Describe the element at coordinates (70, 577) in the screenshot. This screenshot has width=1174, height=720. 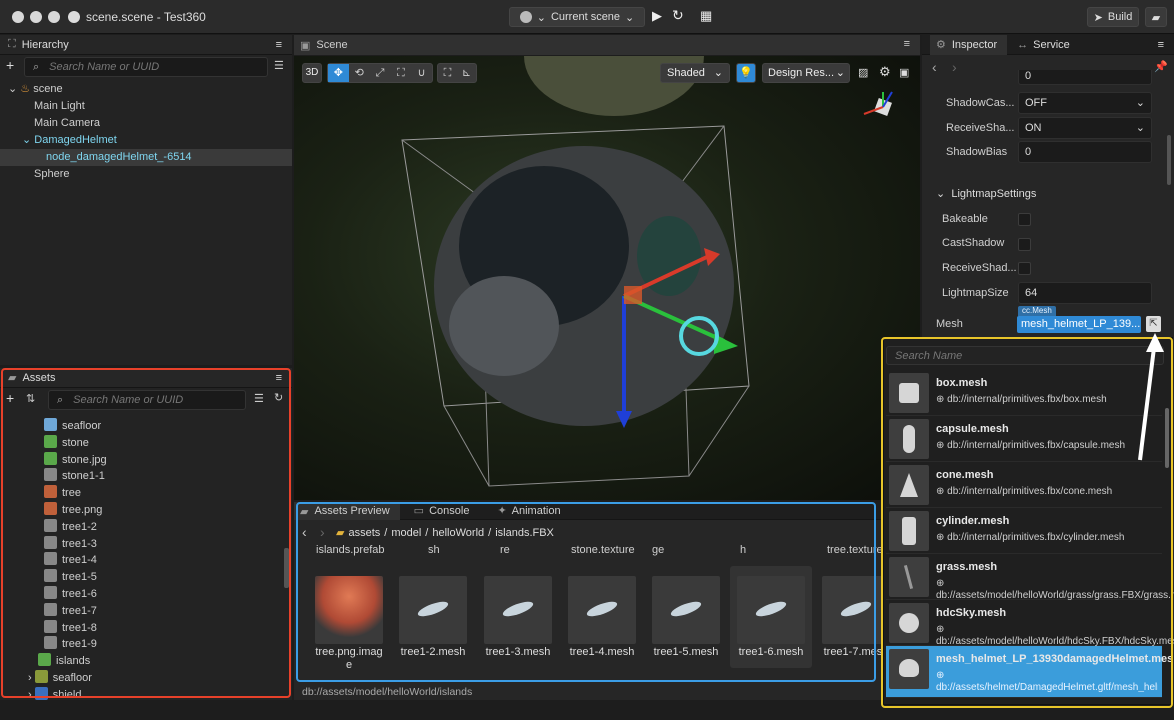
I see `asset-tree-item: tree1-5` at that location.